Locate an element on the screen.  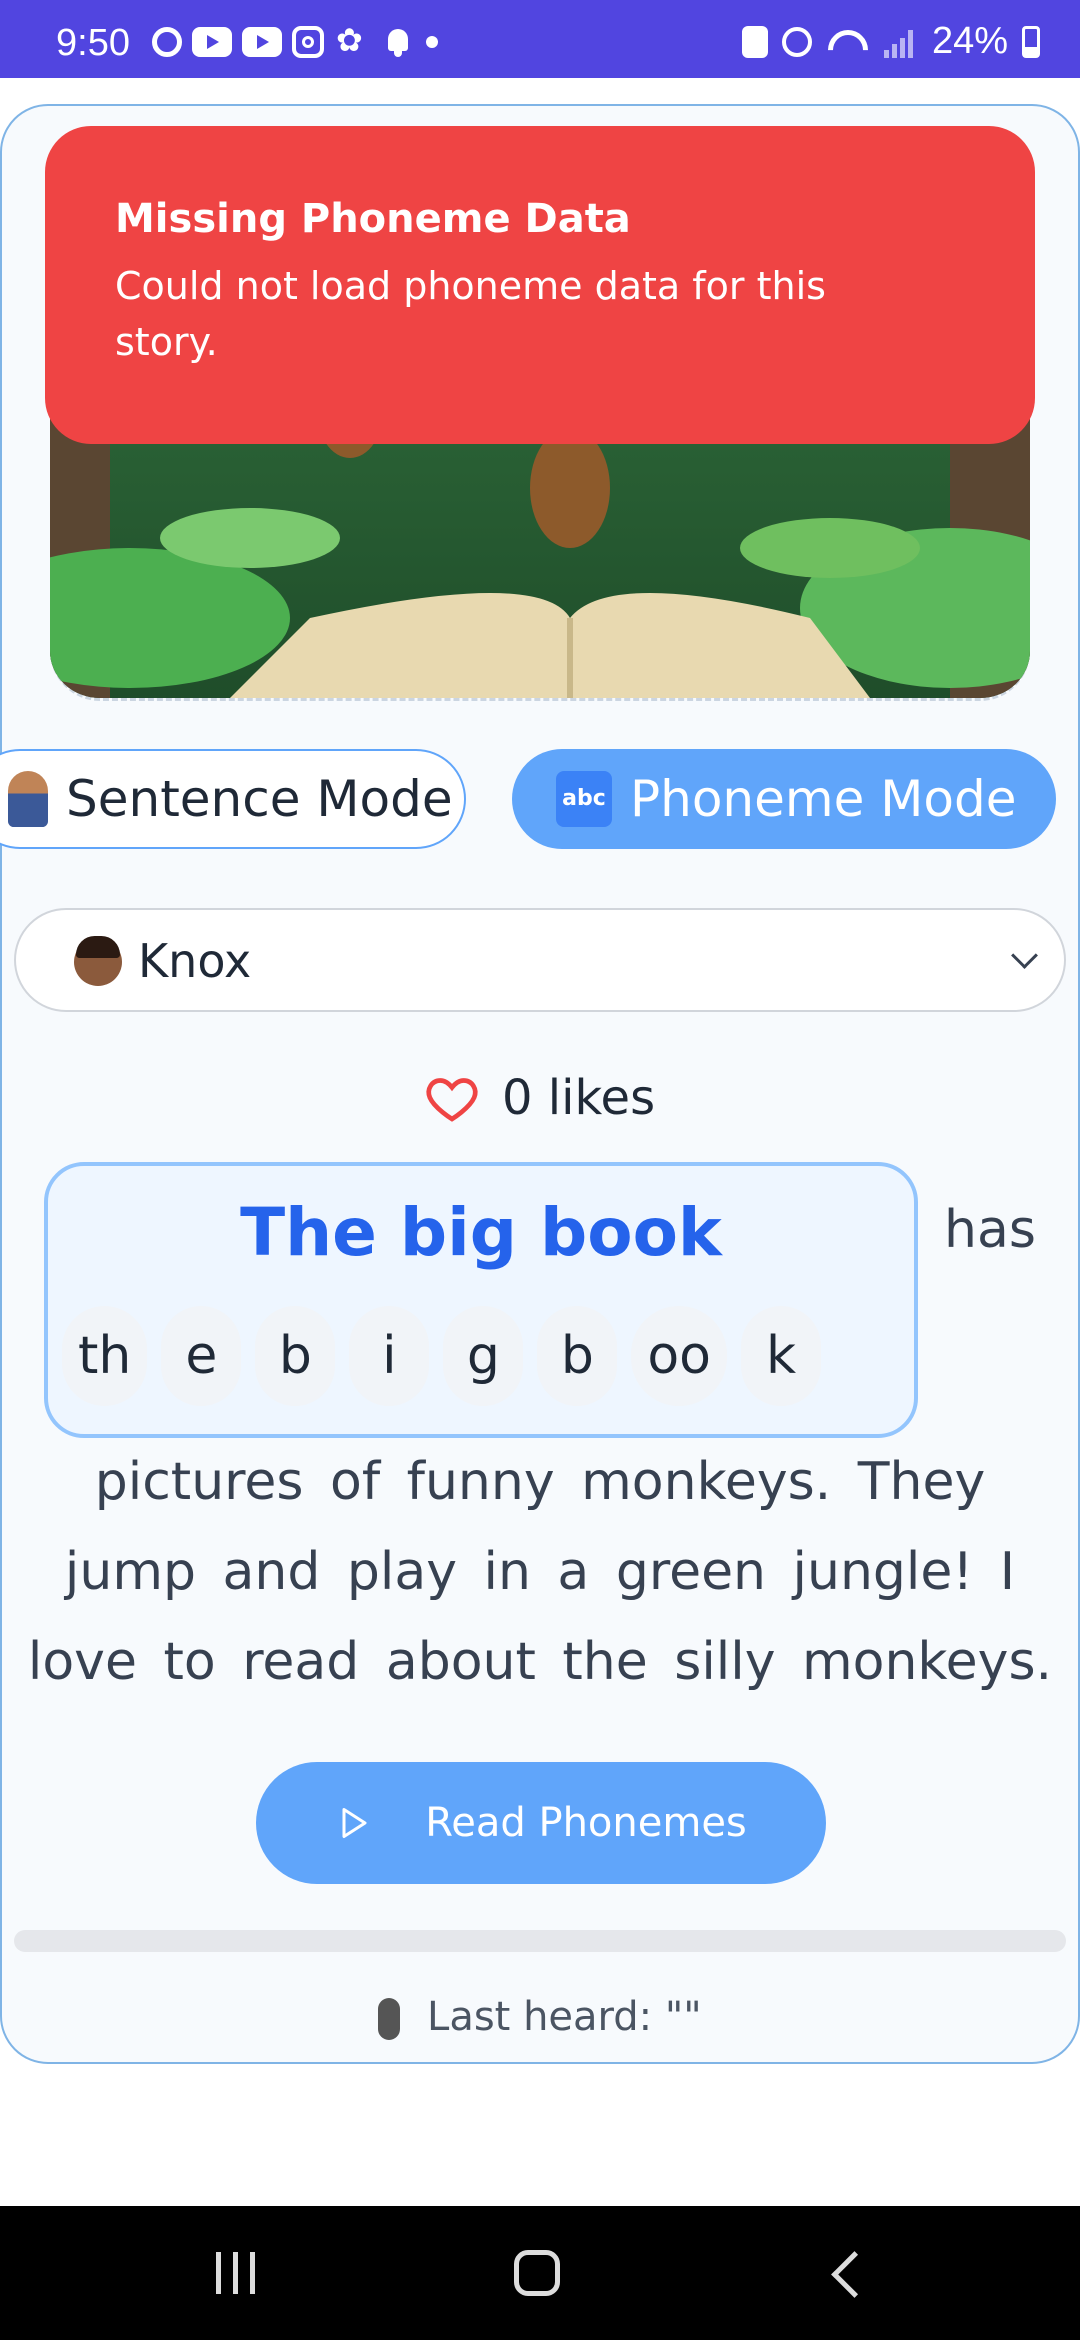
phoneme-mode-label: Phoneme Mode is located at coordinates (823, 799).